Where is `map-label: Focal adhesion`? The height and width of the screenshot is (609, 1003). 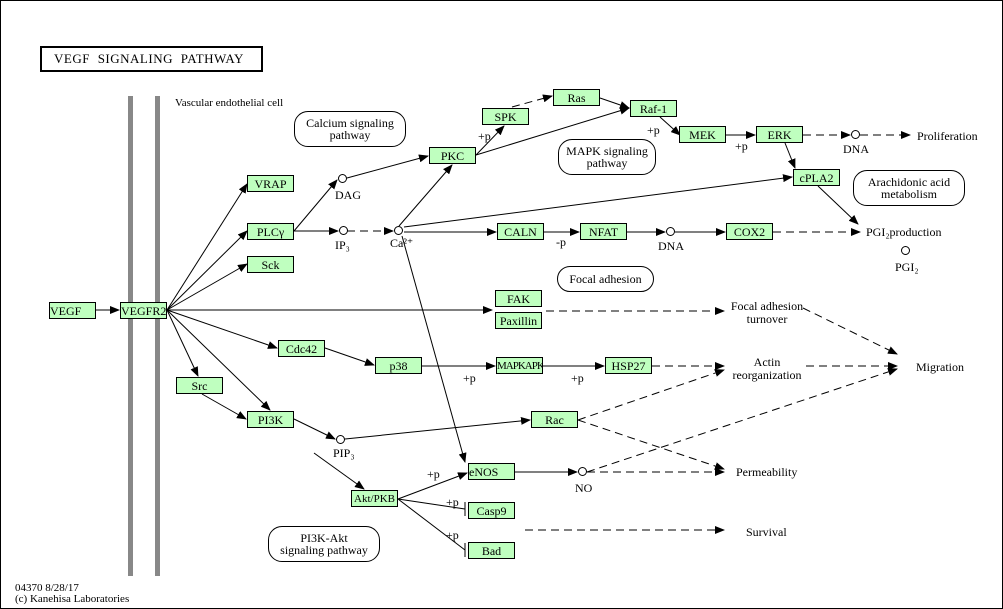 map-label: Focal adhesion is located at coordinates (605, 279).